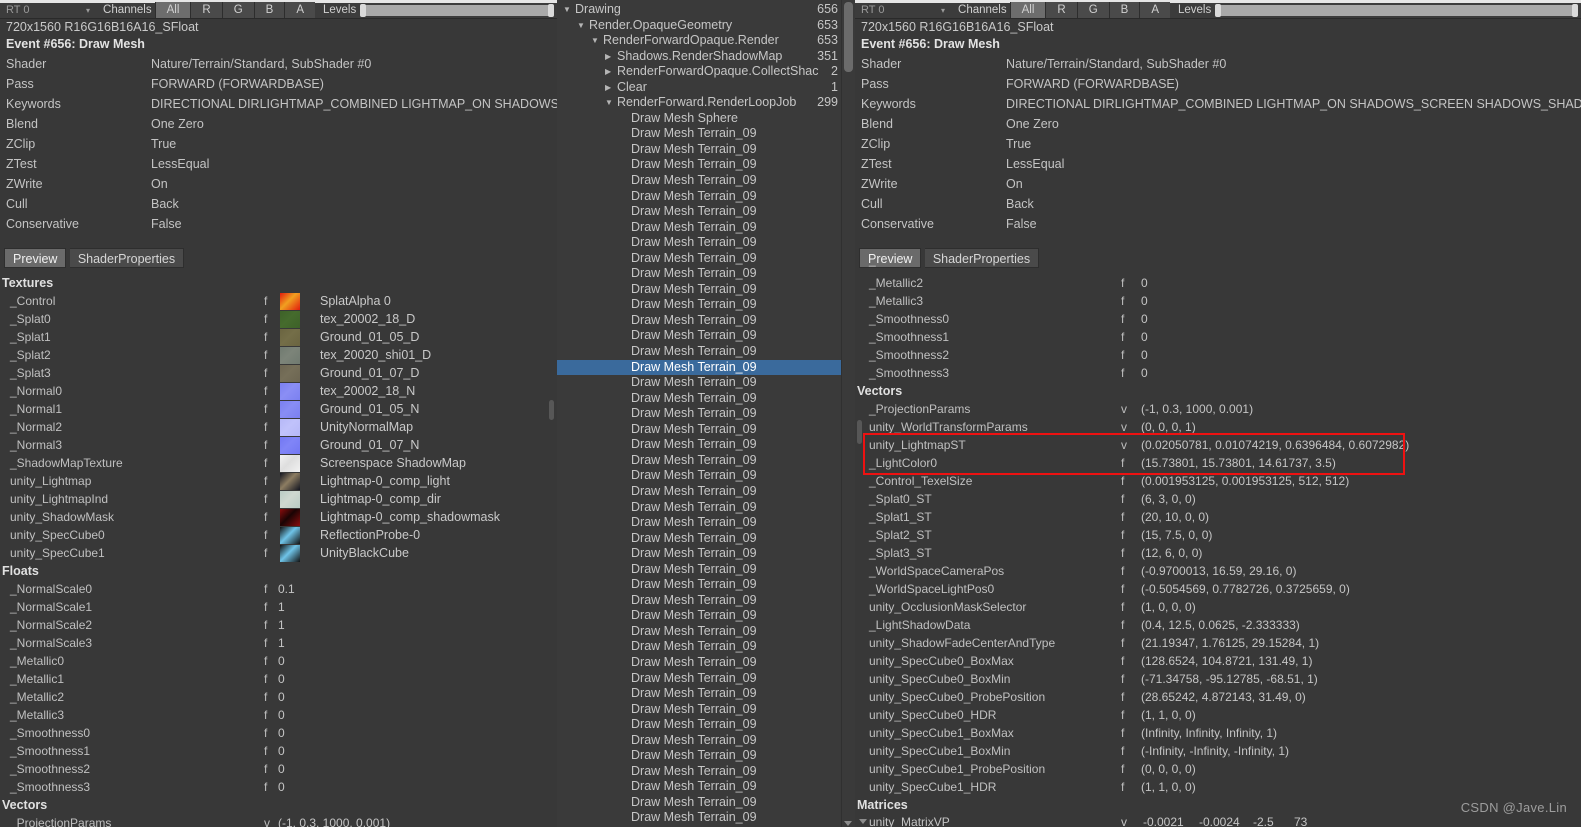 This screenshot has height=827, width=1581. What do you see at coordinates (1218, 535) in the screenshot?
I see `shader-property-row: _Splat2_ST f (15, 7.5, 0, 0)` at bounding box center [1218, 535].